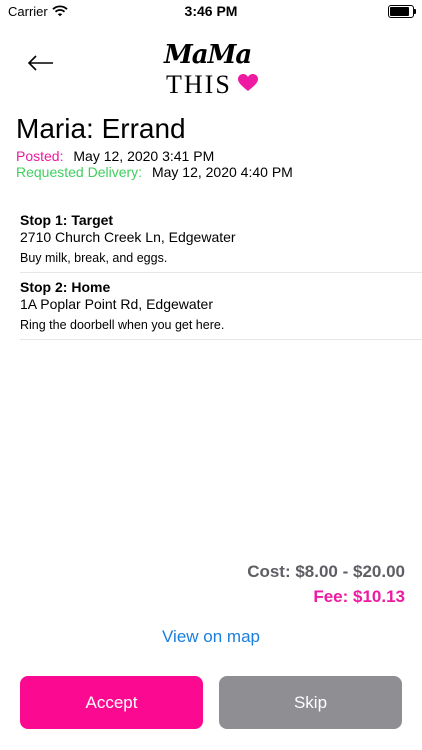 The width and height of the screenshot is (422, 750). I want to click on stop-name: Stop 2: Home, so click(65, 287).